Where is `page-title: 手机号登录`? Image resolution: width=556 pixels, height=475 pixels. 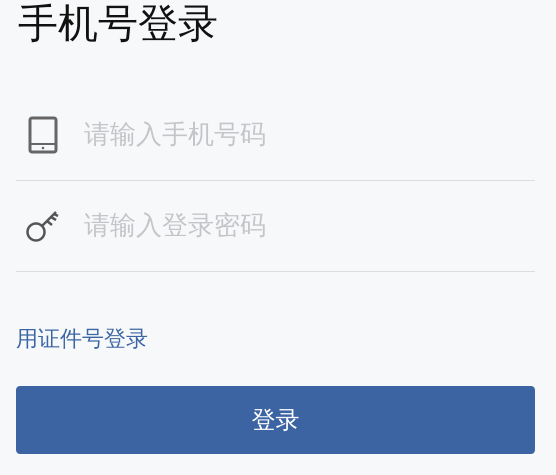 page-title: 手机号登录 is located at coordinates (118, 24).